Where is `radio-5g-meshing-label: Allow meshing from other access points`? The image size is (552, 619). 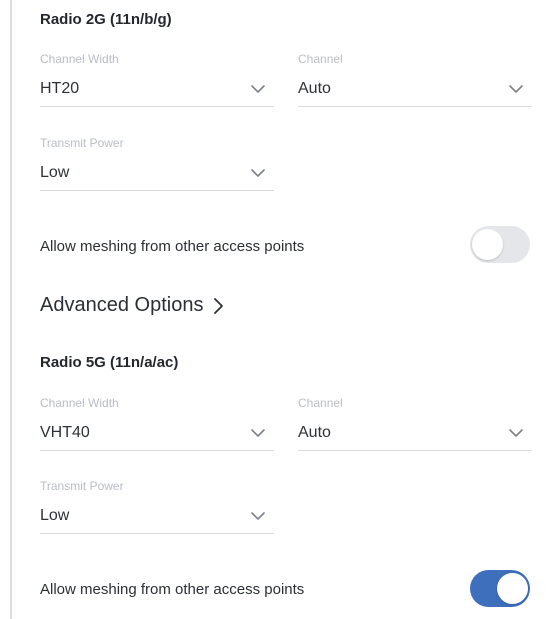
radio-5g-meshing-label: Allow meshing from other access points is located at coordinates (172, 589).